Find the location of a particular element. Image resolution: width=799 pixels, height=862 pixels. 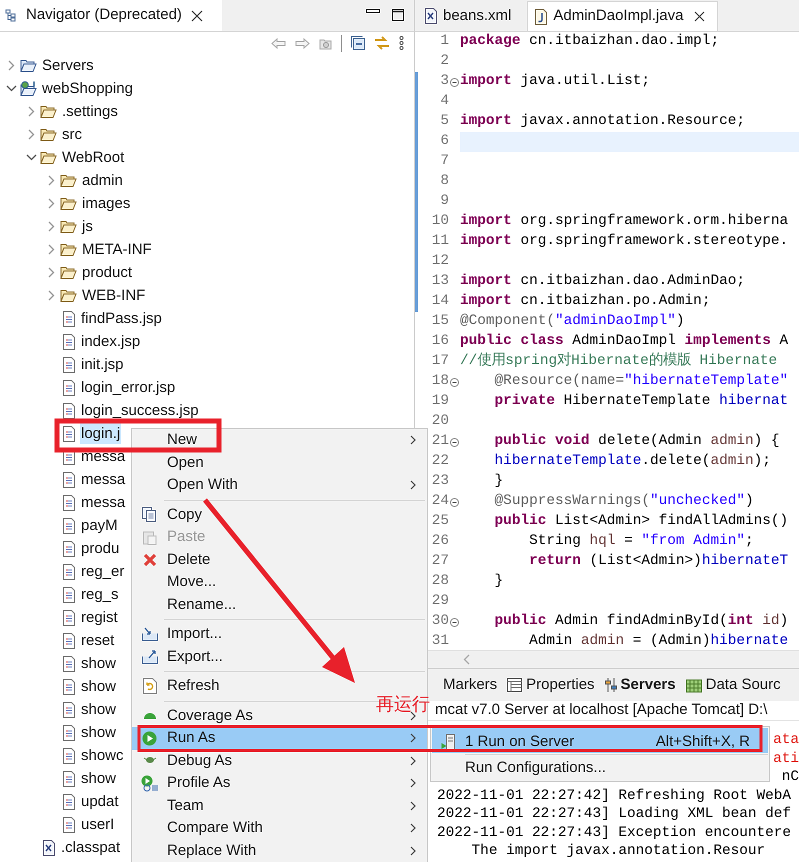

menu-item: Team is located at coordinates (279, 805).